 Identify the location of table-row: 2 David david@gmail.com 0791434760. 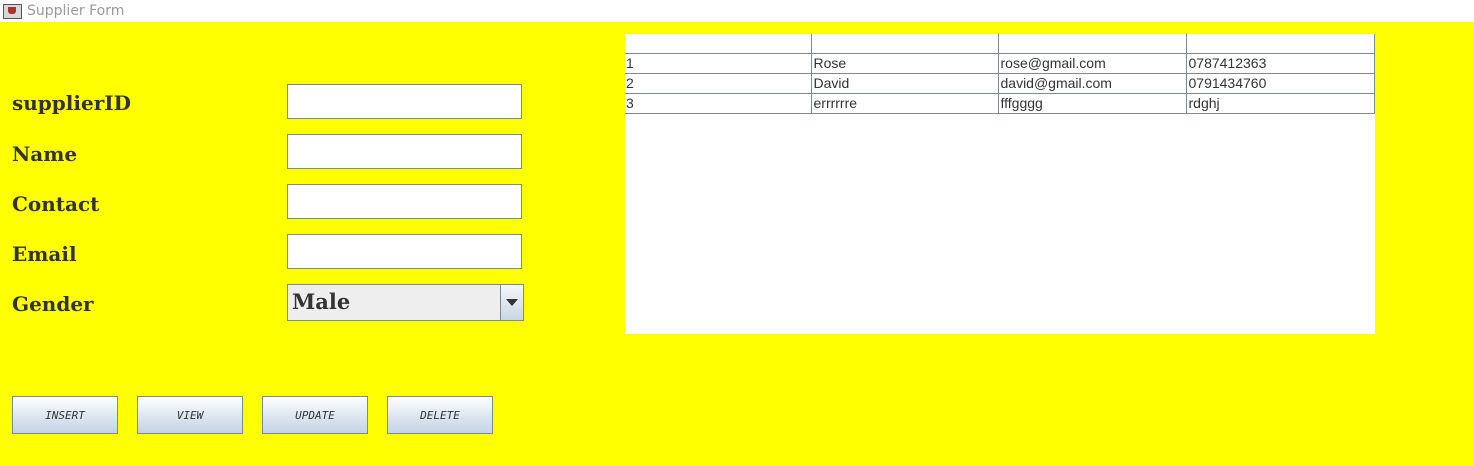
(1000, 83).